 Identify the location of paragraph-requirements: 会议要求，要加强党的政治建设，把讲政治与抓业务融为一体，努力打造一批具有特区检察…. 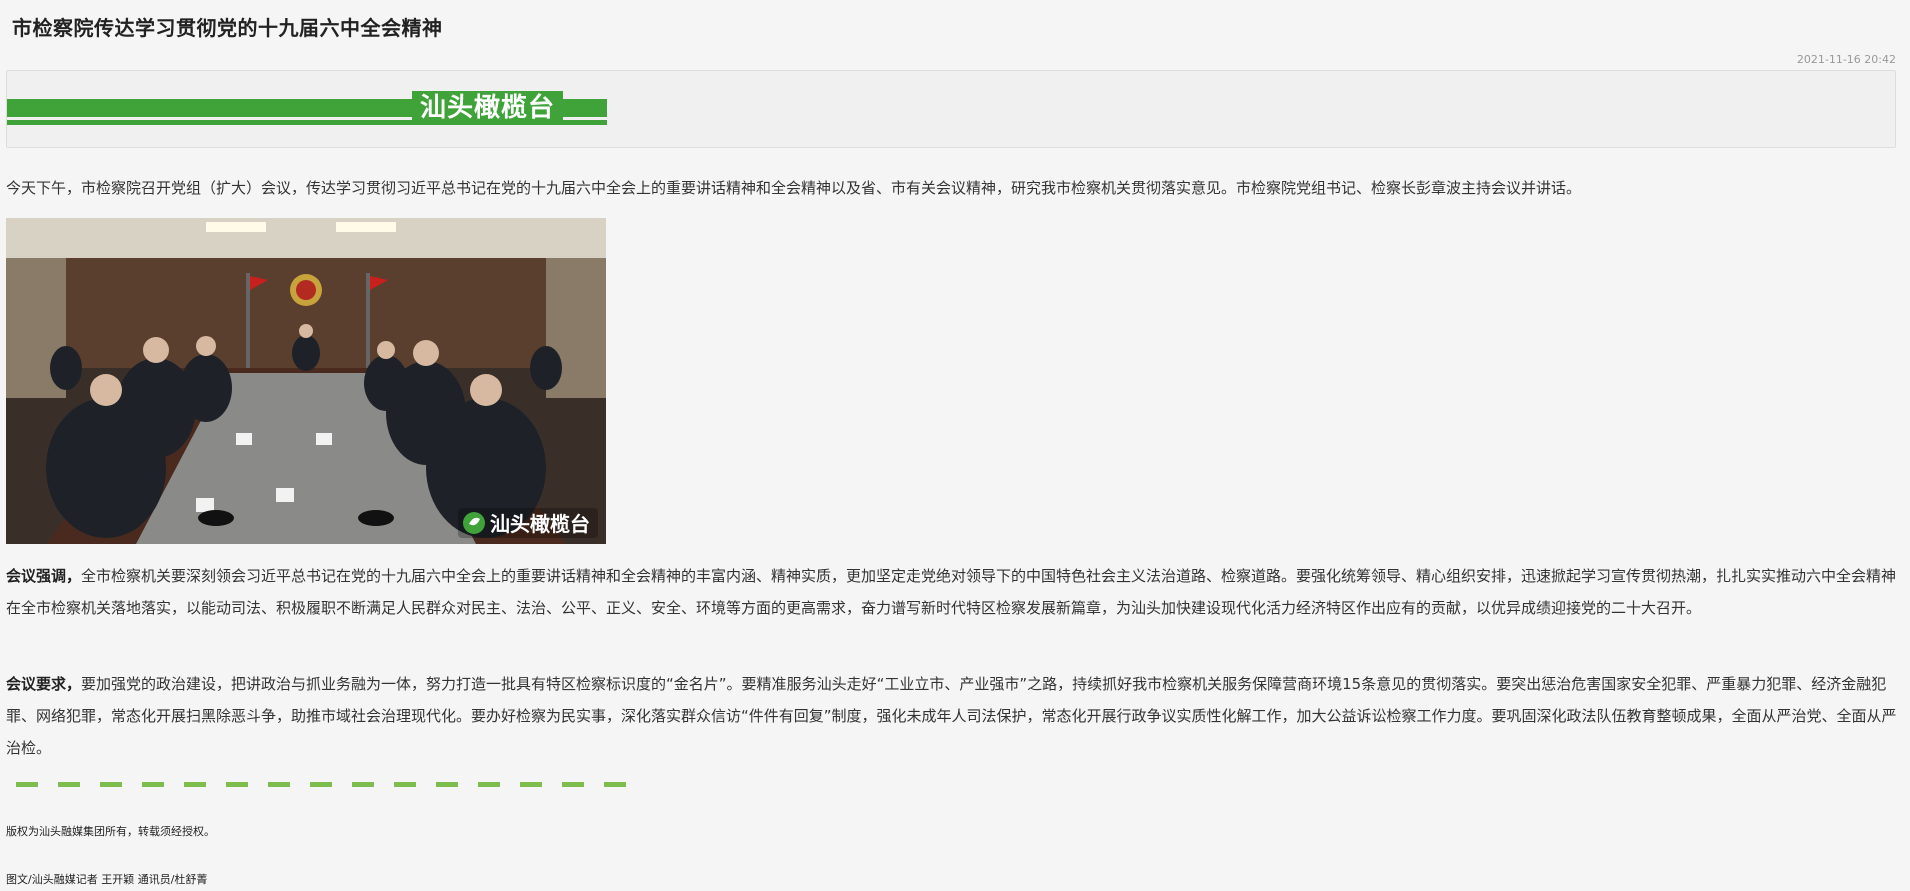
(952, 716).